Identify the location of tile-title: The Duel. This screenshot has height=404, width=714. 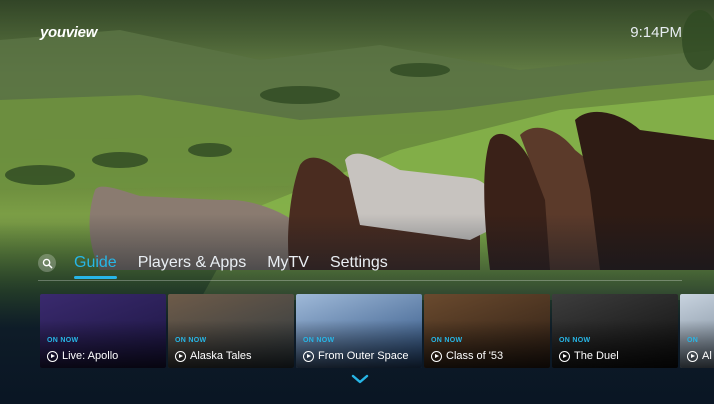
(596, 356).